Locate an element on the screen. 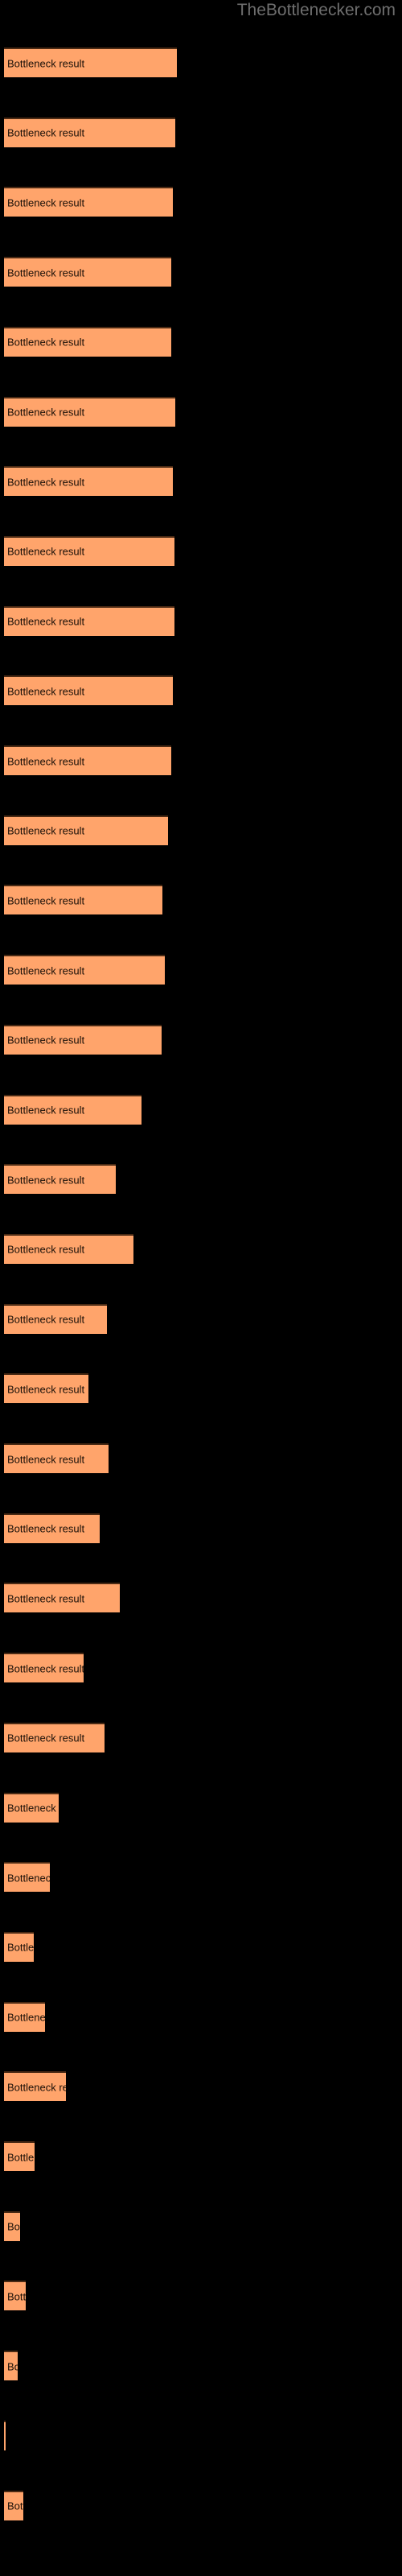 The width and height of the screenshot is (402, 2576). bar-26: Bottleneck result is located at coordinates (27, 1877).